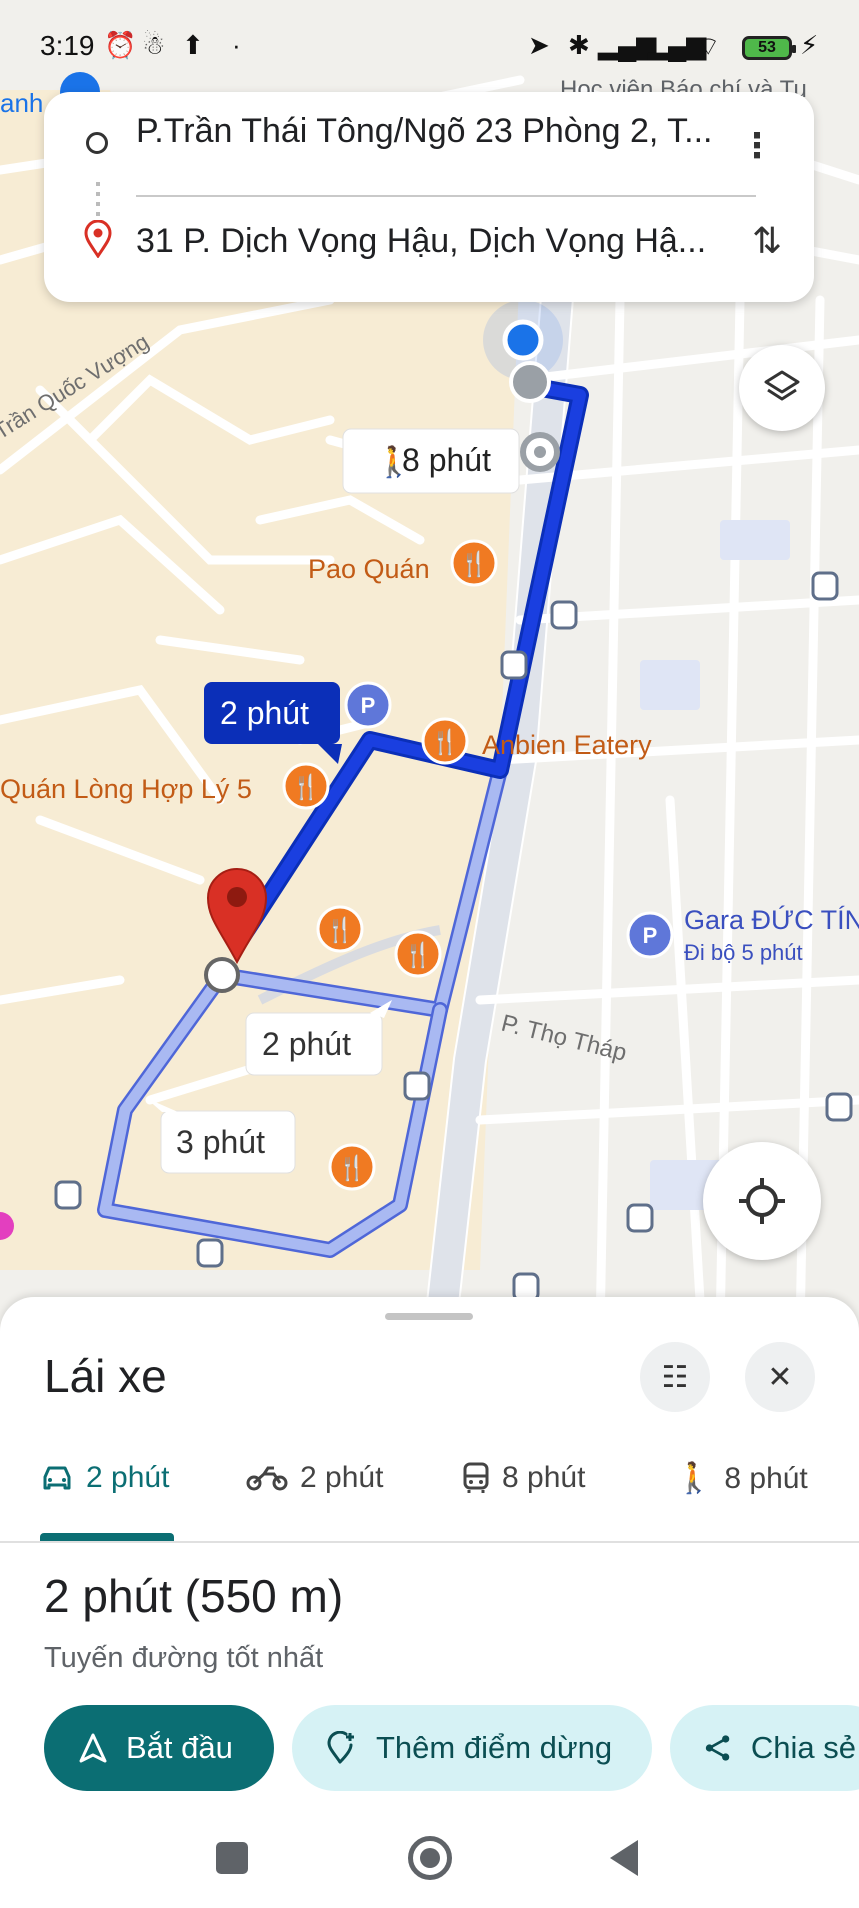 This screenshot has width=859, height=1908. What do you see at coordinates (128, 1477) in the screenshot?
I see `tab-drive-label: 2 phút` at bounding box center [128, 1477].